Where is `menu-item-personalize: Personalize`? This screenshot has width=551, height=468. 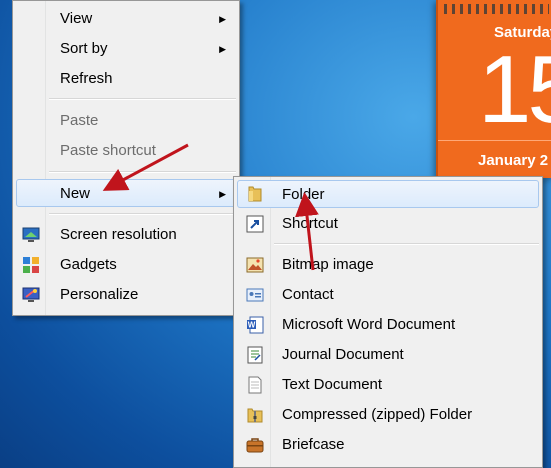 menu-item-personalize: Personalize is located at coordinates (126, 295).